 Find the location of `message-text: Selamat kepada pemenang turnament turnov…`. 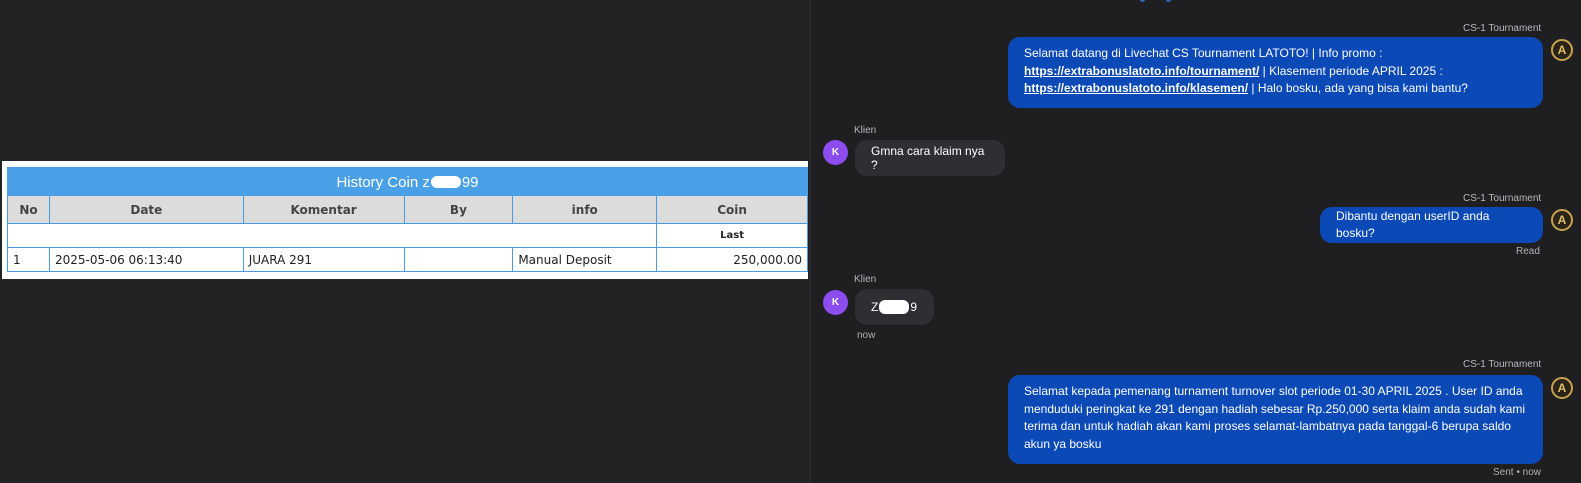

message-text: Selamat kepada pemenang turnament turnov… is located at coordinates (1274, 417).